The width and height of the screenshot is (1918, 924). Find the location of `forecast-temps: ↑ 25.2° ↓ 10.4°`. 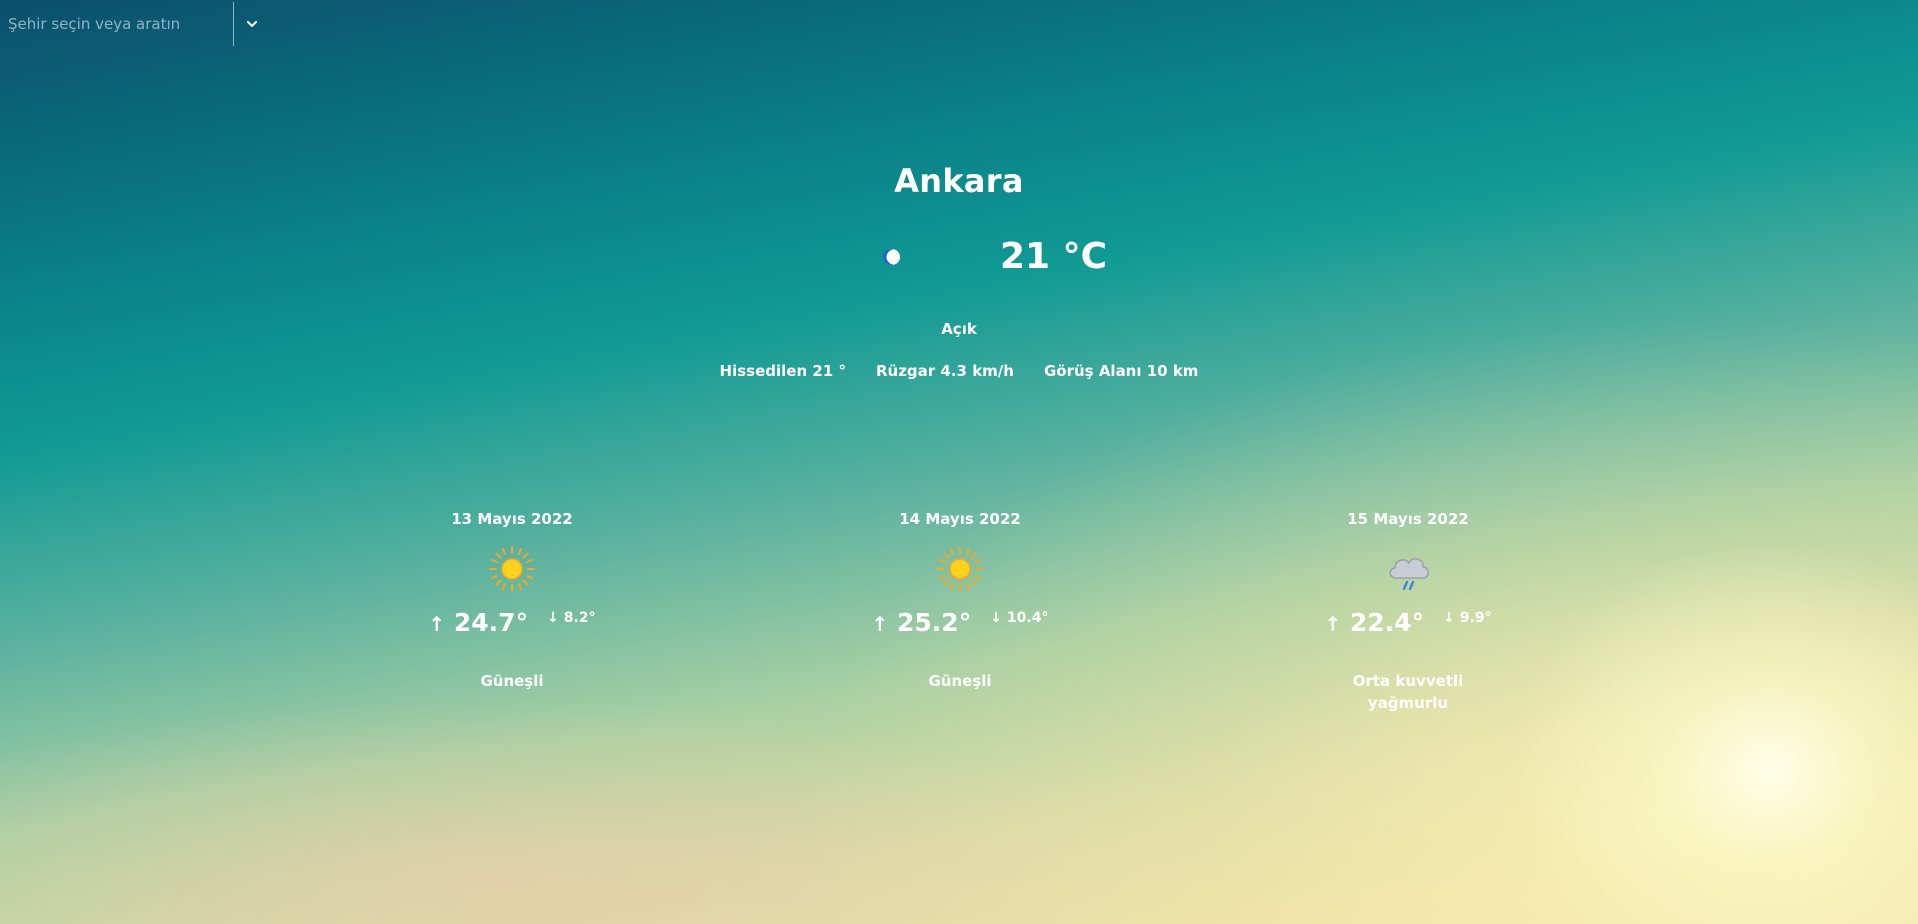

forecast-temps: ↑ 25.2° ↓ 10.4° is located at coordinates (960, 628).